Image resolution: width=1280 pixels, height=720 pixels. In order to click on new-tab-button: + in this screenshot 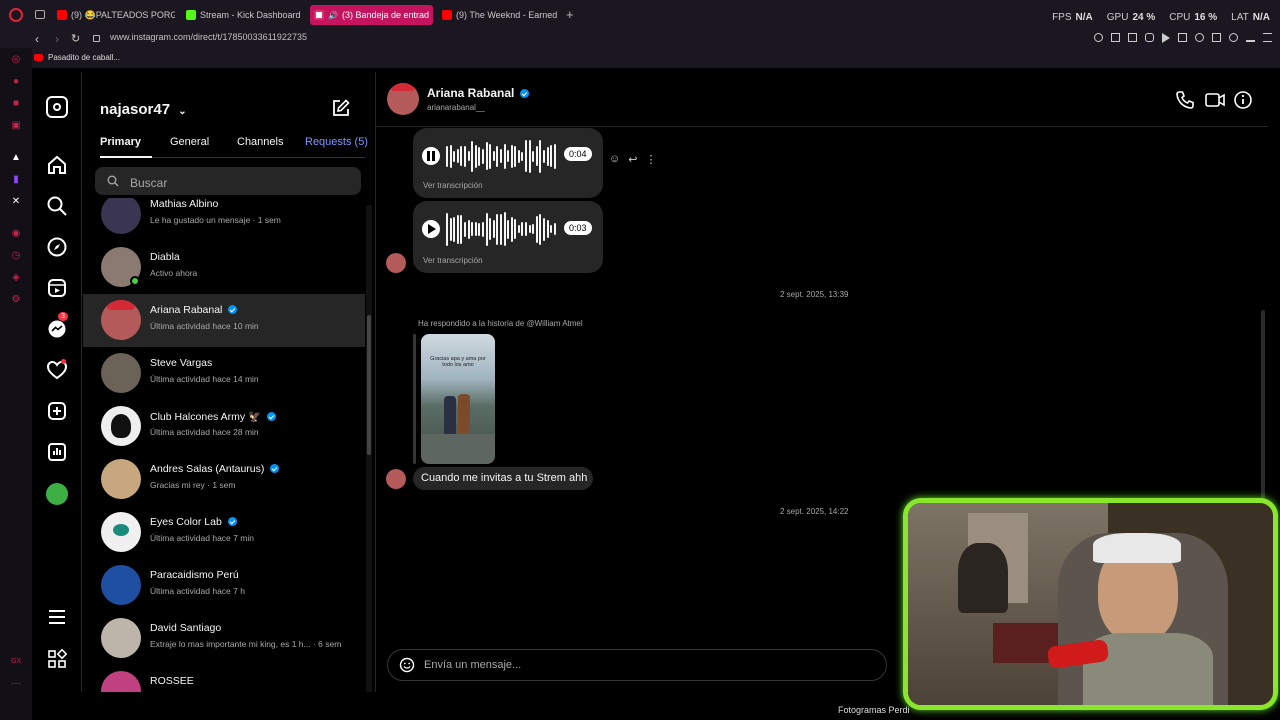, I will do `click(570, 14)`.